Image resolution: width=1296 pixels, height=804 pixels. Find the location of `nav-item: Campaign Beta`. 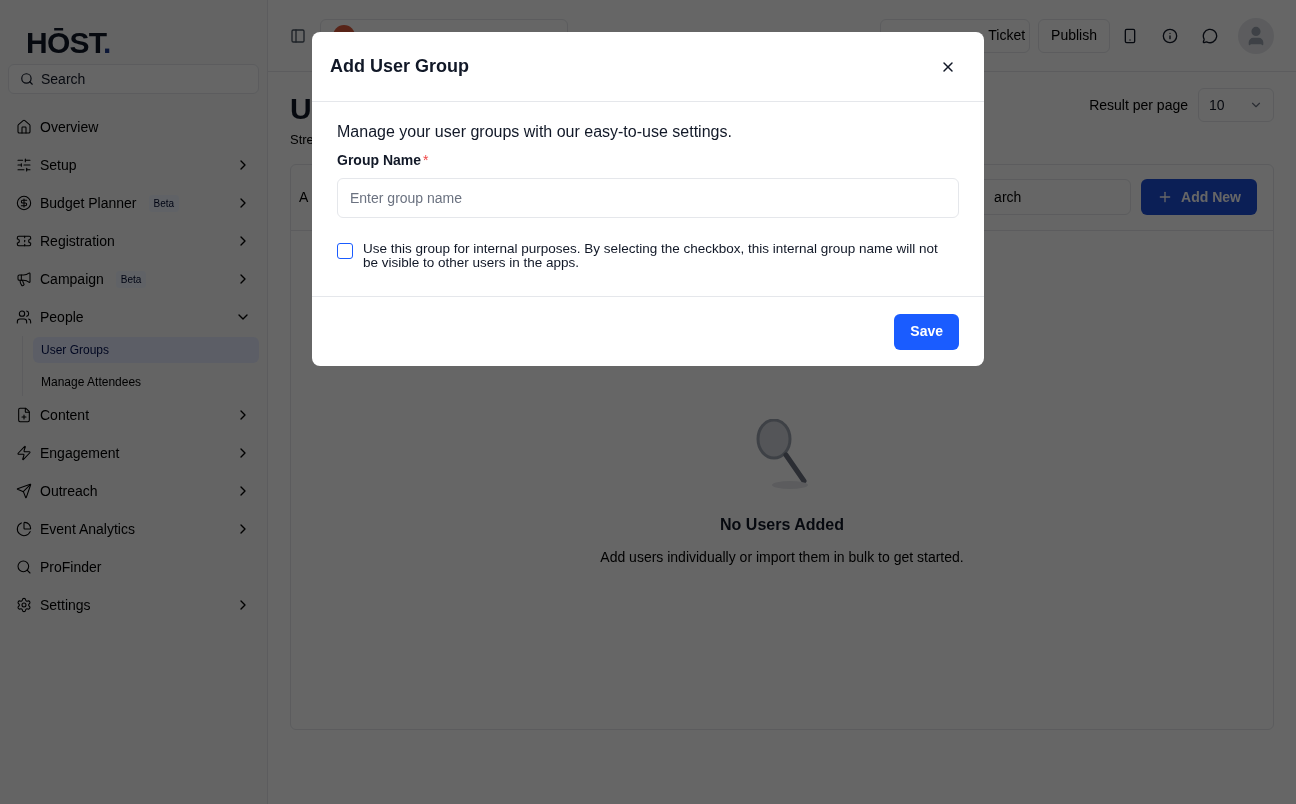

nav-item: Campaign Beta is located at coordinates (133, 279).